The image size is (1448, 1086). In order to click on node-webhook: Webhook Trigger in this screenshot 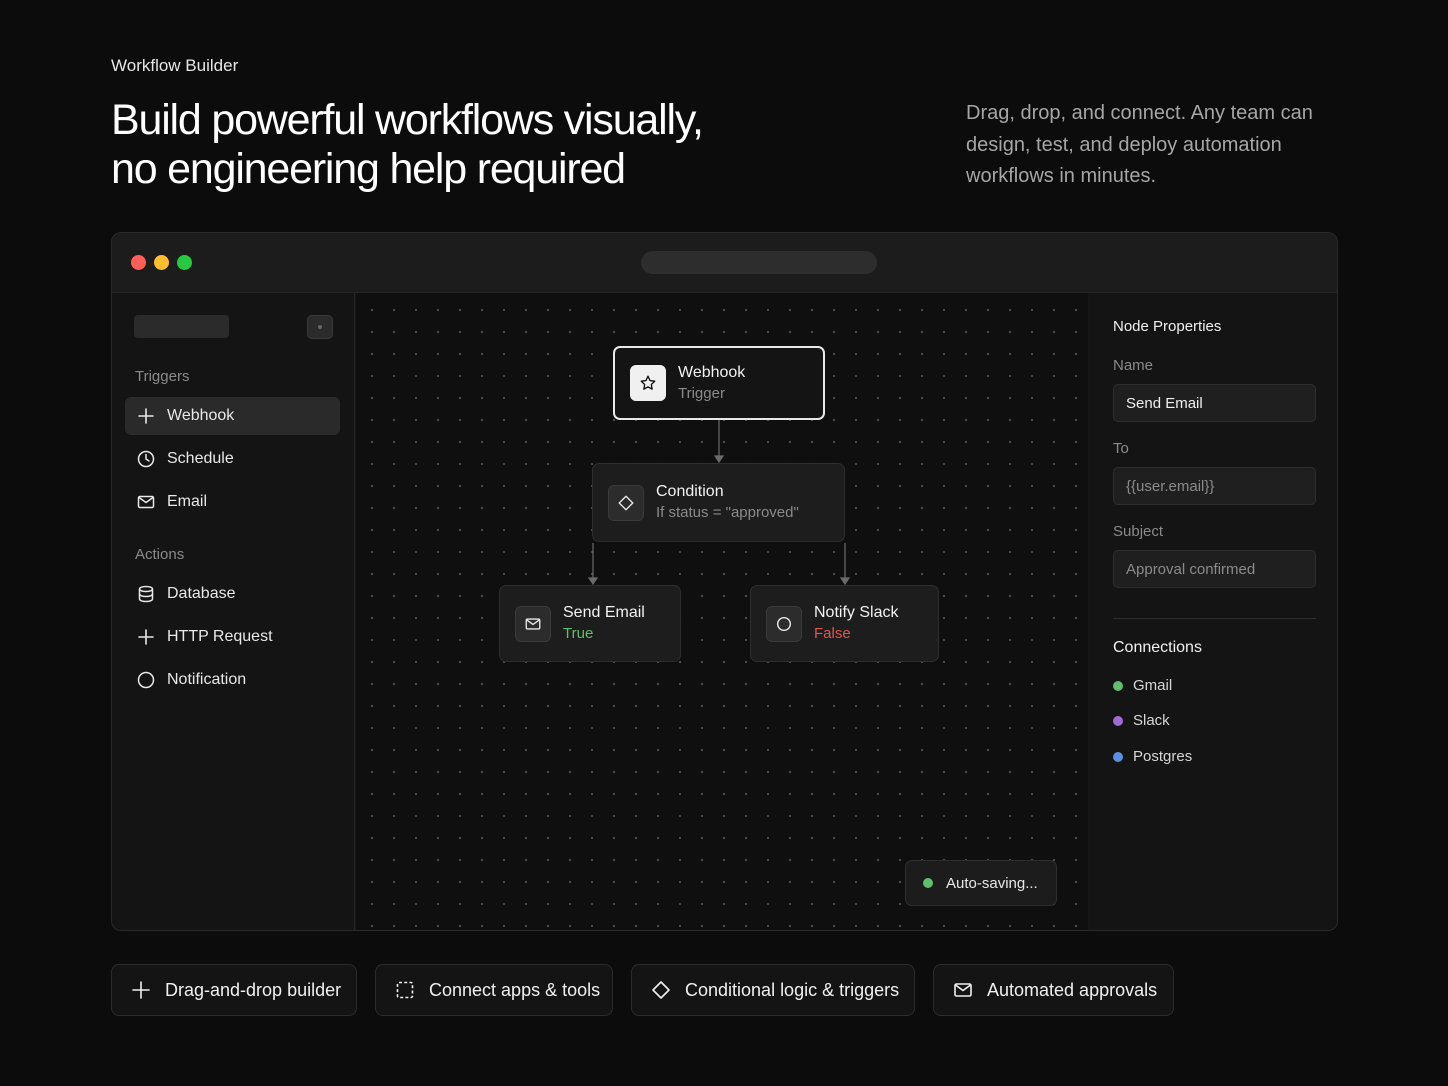, I will do `click(719, 383)`.